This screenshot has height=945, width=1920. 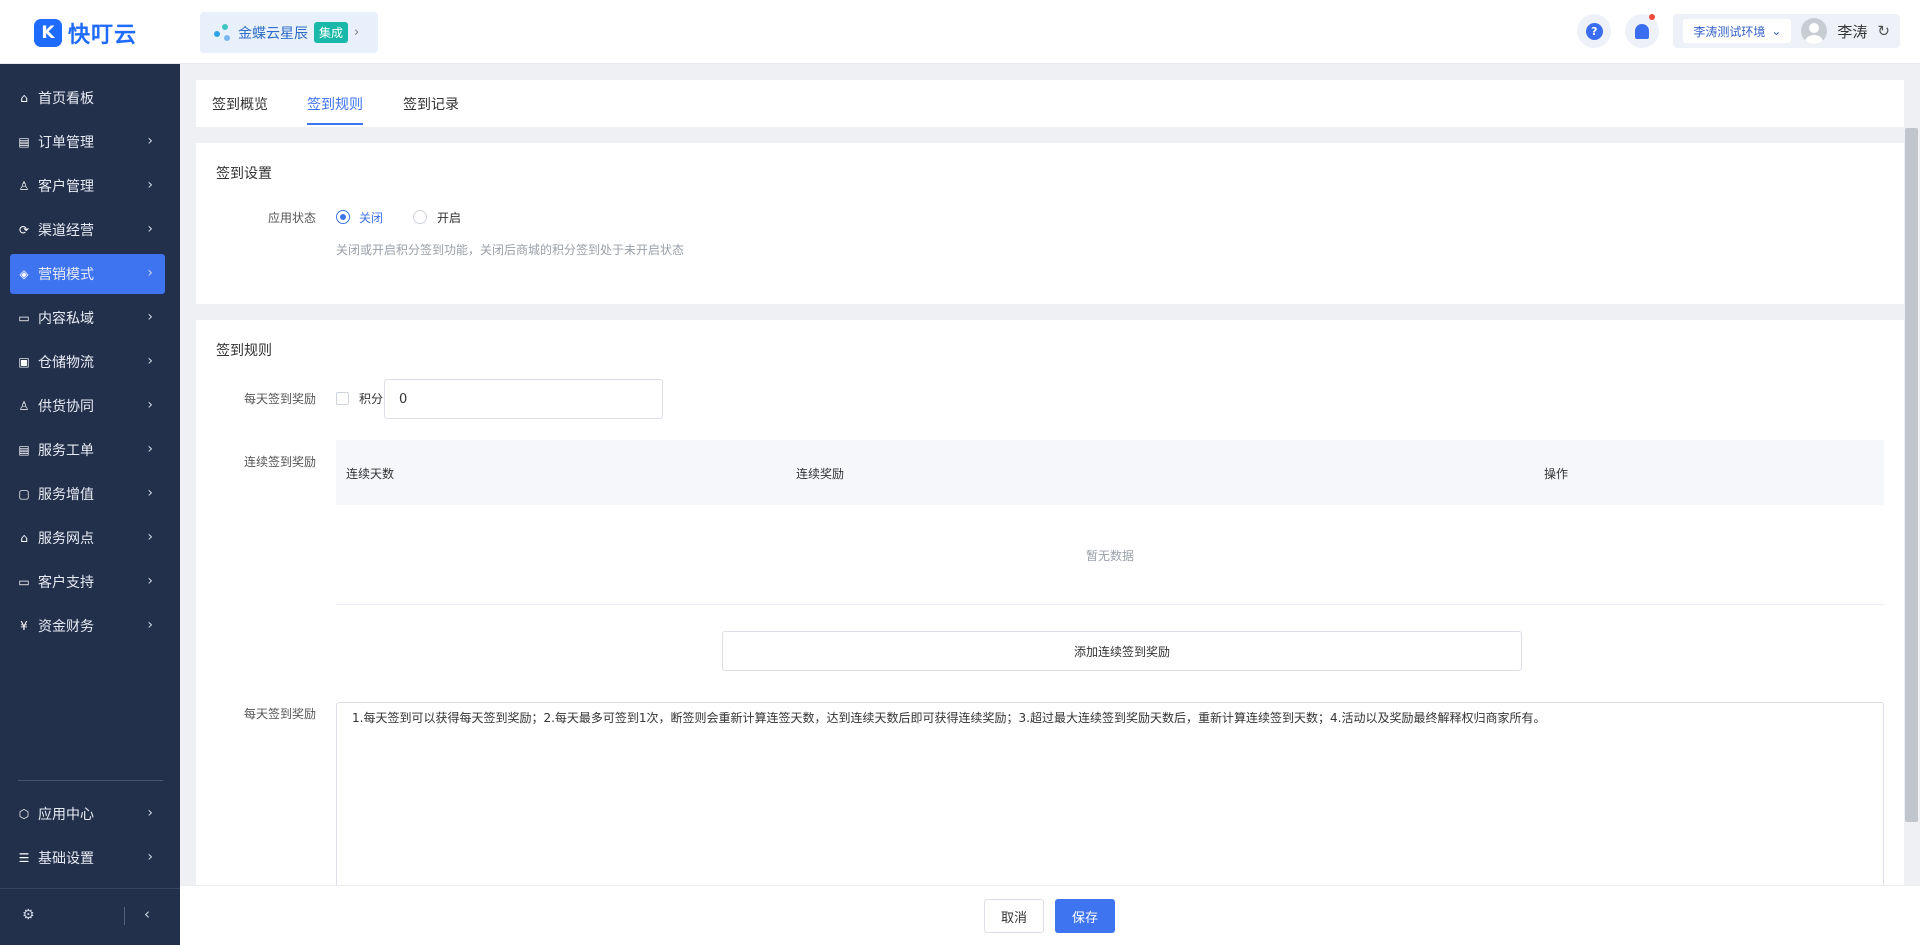 I want to click on tab-rules: 签到规则, so click(x=335, y=104).